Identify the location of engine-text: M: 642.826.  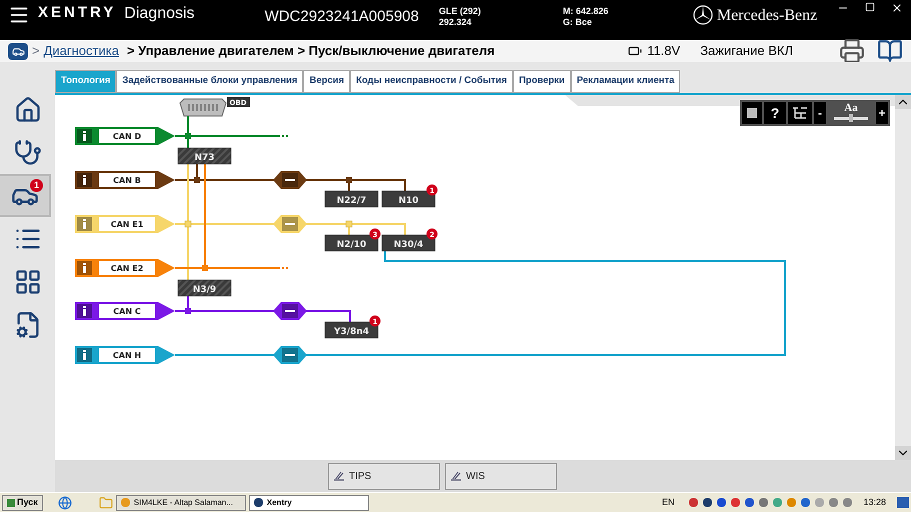
(586, 11).